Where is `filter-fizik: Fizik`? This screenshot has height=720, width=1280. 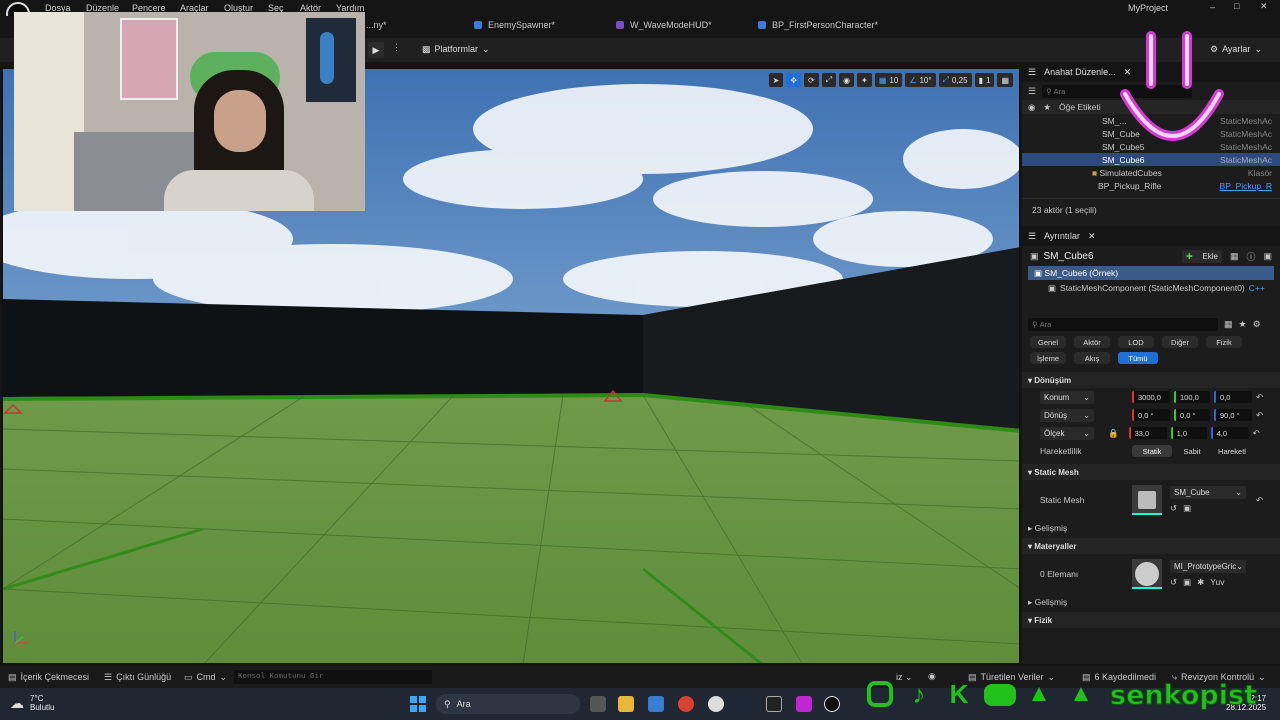 filter-fizik: Fizik is located at coordinates (1224, 342).